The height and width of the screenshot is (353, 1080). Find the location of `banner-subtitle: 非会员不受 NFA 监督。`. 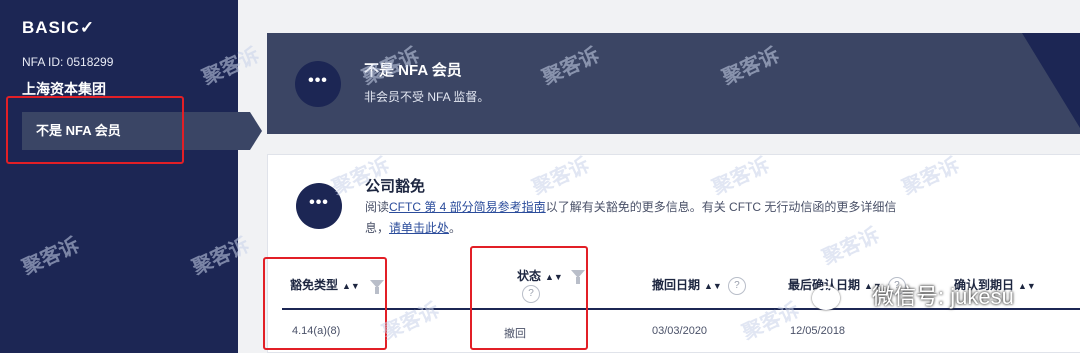

banner-subtitle: 非会员不受 NFA 监督。 is located at coordinates (427, 97).